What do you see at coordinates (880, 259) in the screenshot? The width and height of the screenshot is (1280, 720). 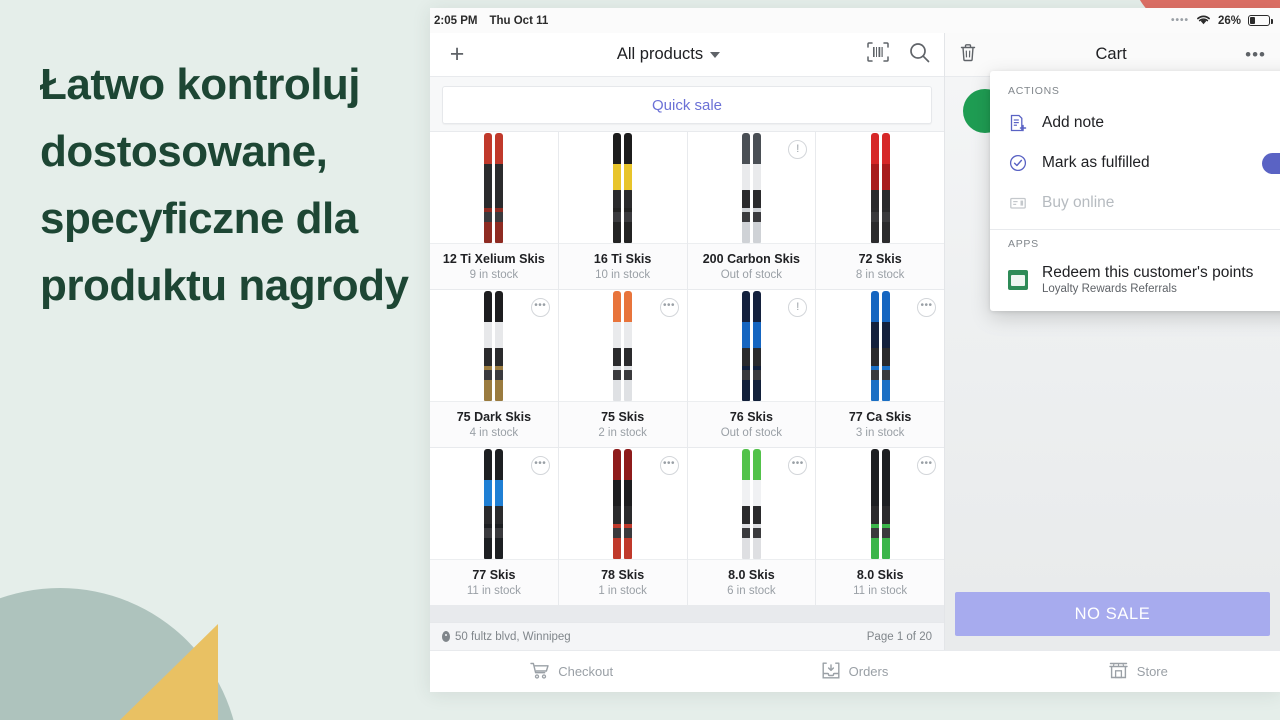 I see `product-name: 72 Skis` at bounding box center [880, 259].